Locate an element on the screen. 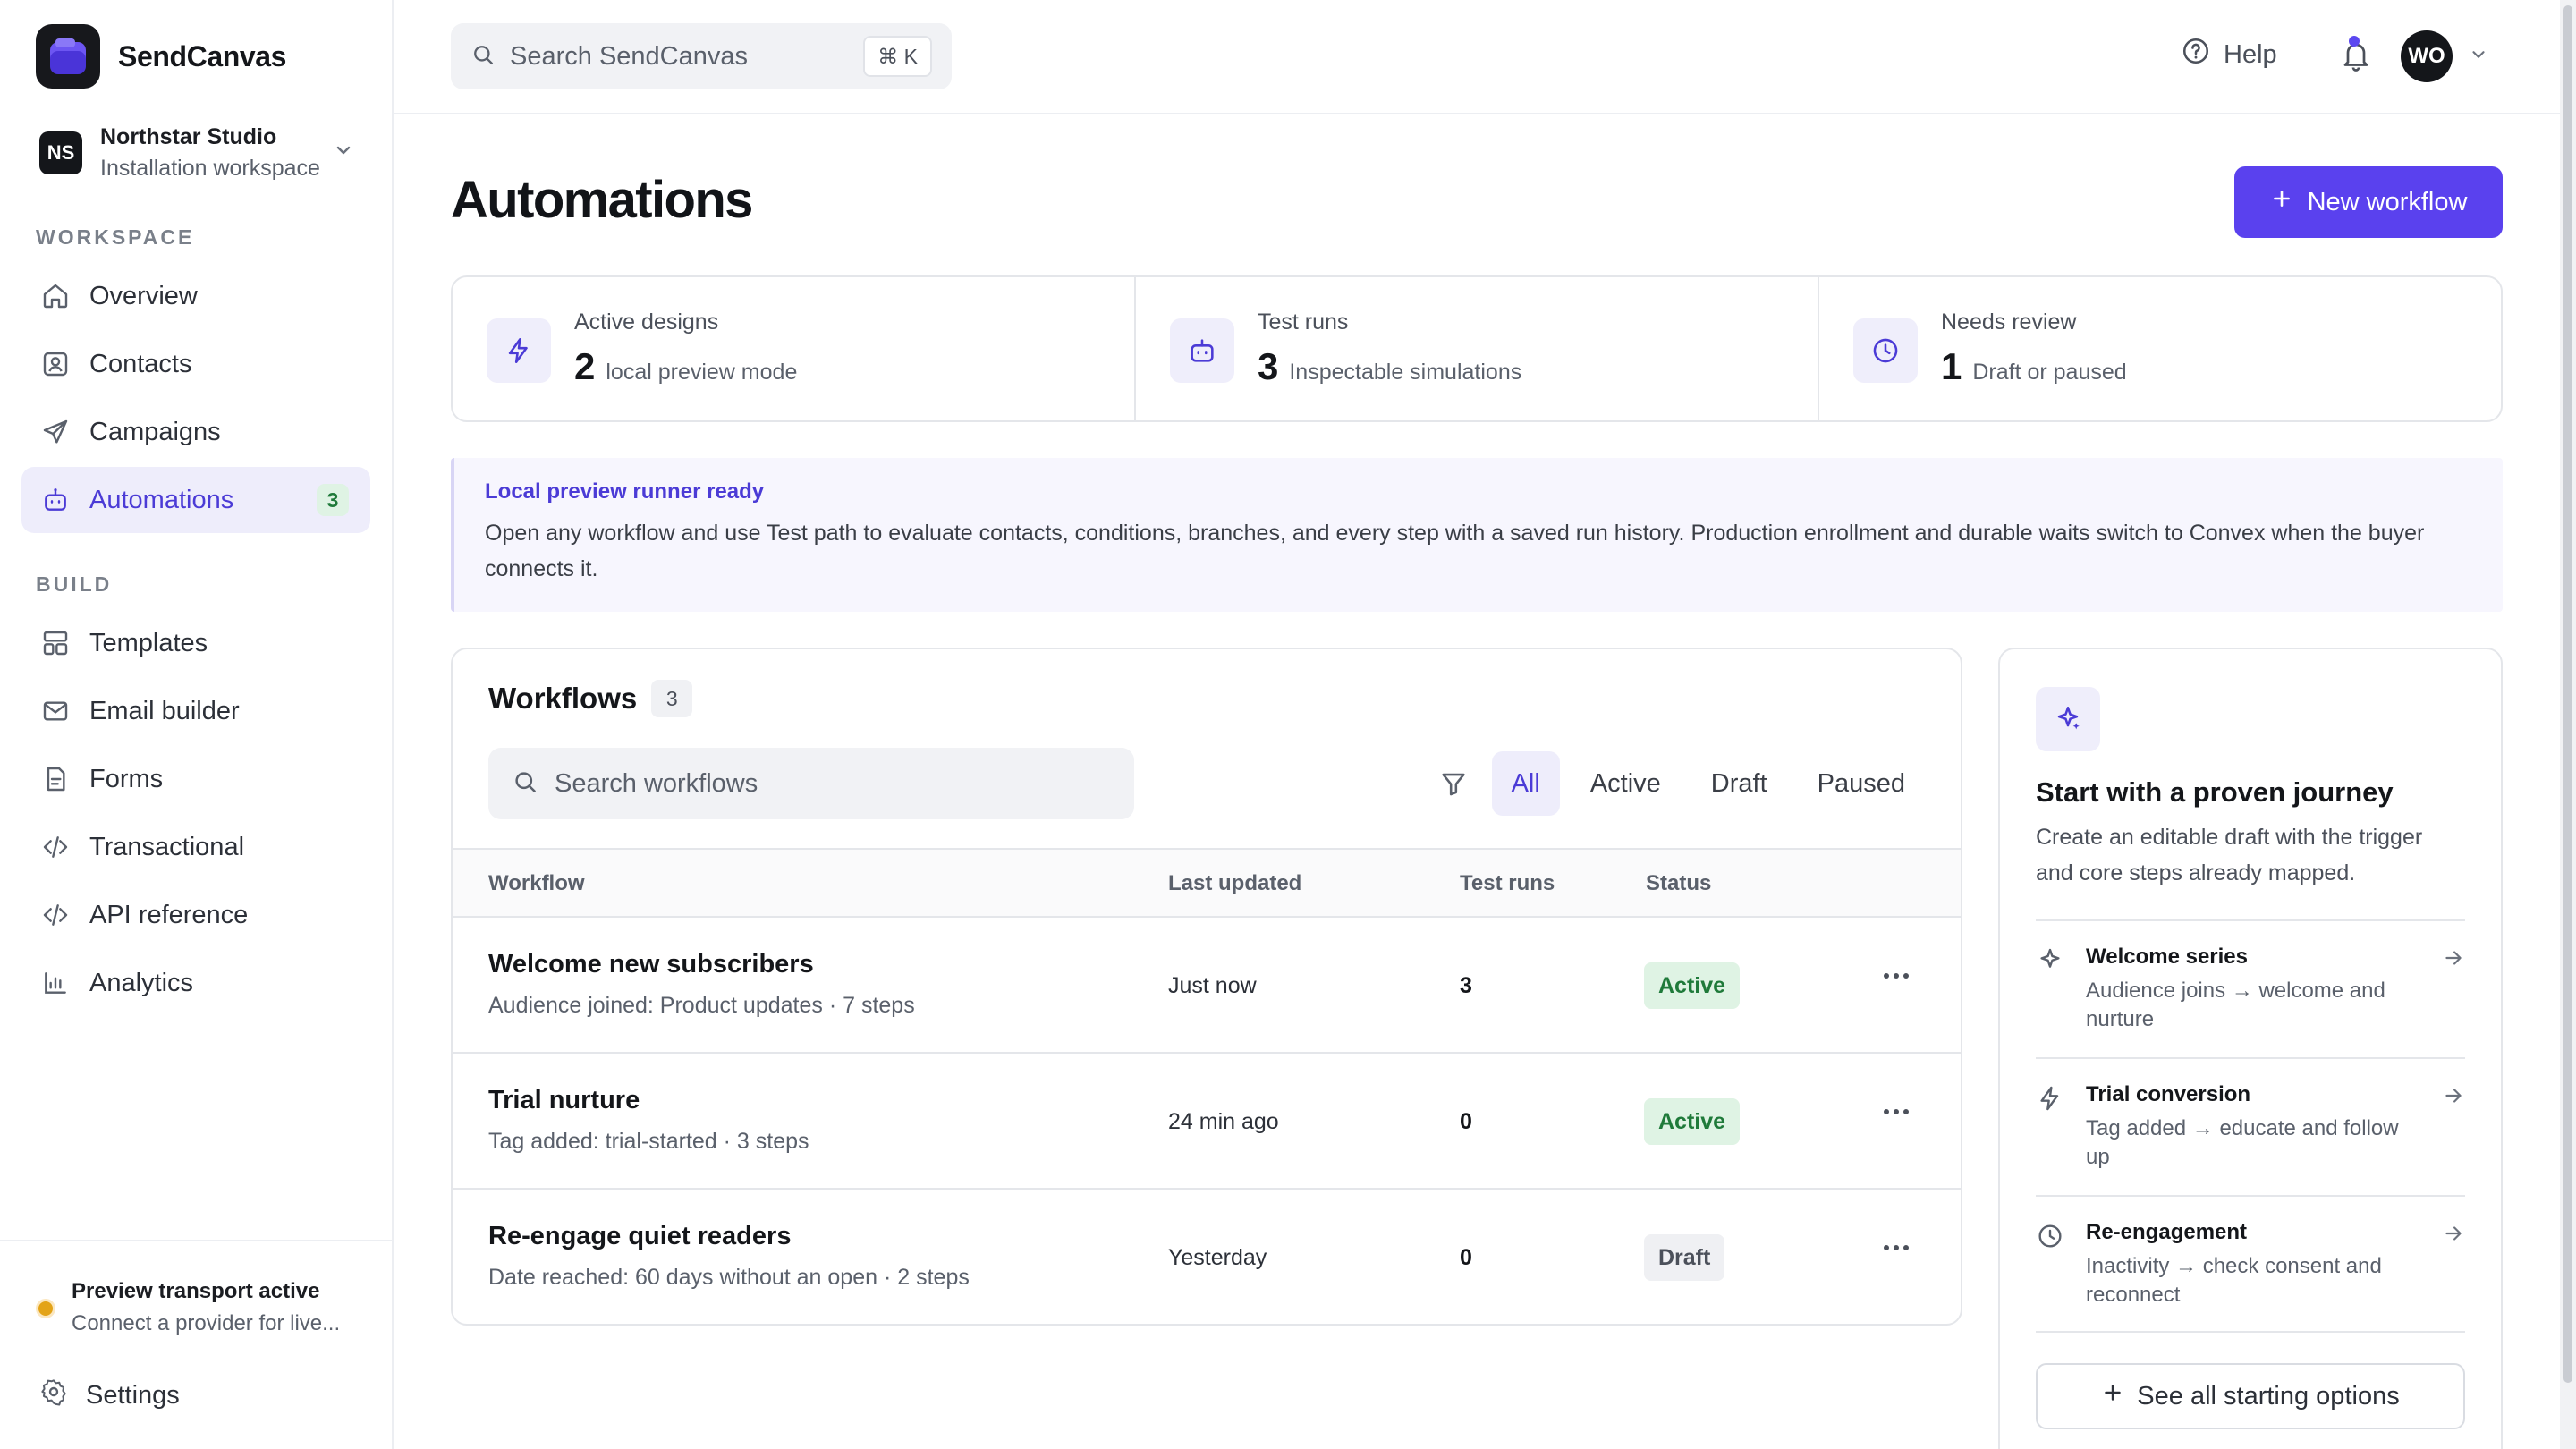 The width and height of the screenshot is (2576, 1449). chevron-down-icon is located at coordinates (343, 152).